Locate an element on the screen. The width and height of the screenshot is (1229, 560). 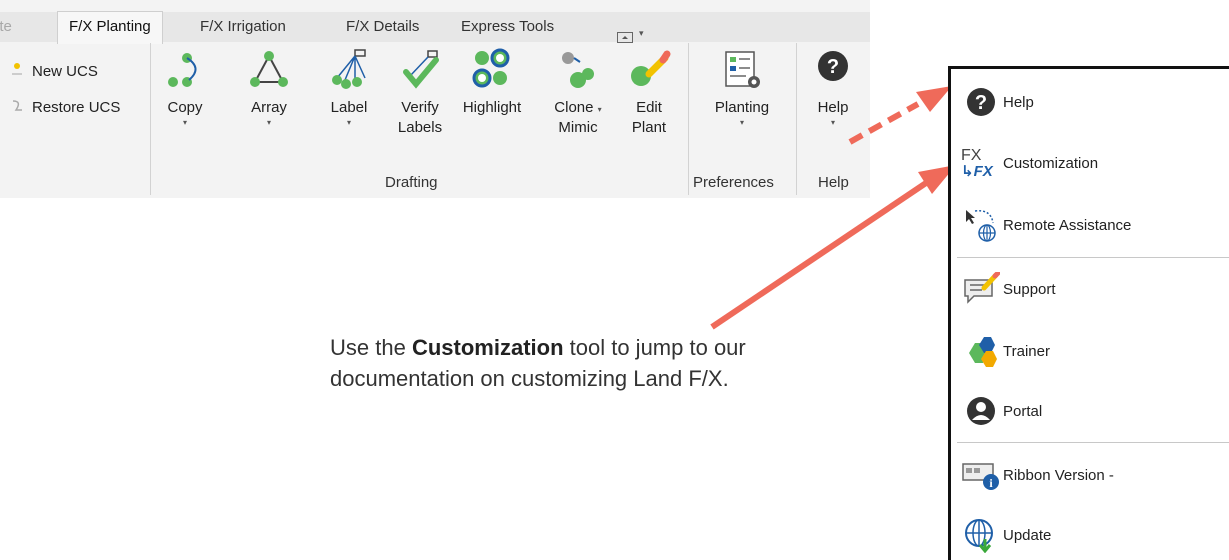
menu-item-remote-assistance: Remote Assistance is located at coordinates (1046, 225).